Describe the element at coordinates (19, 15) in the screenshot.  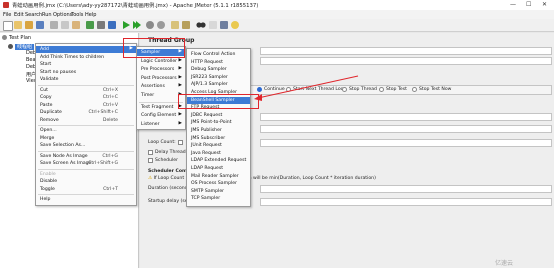
I see `menu-edit: Edit` at that location.